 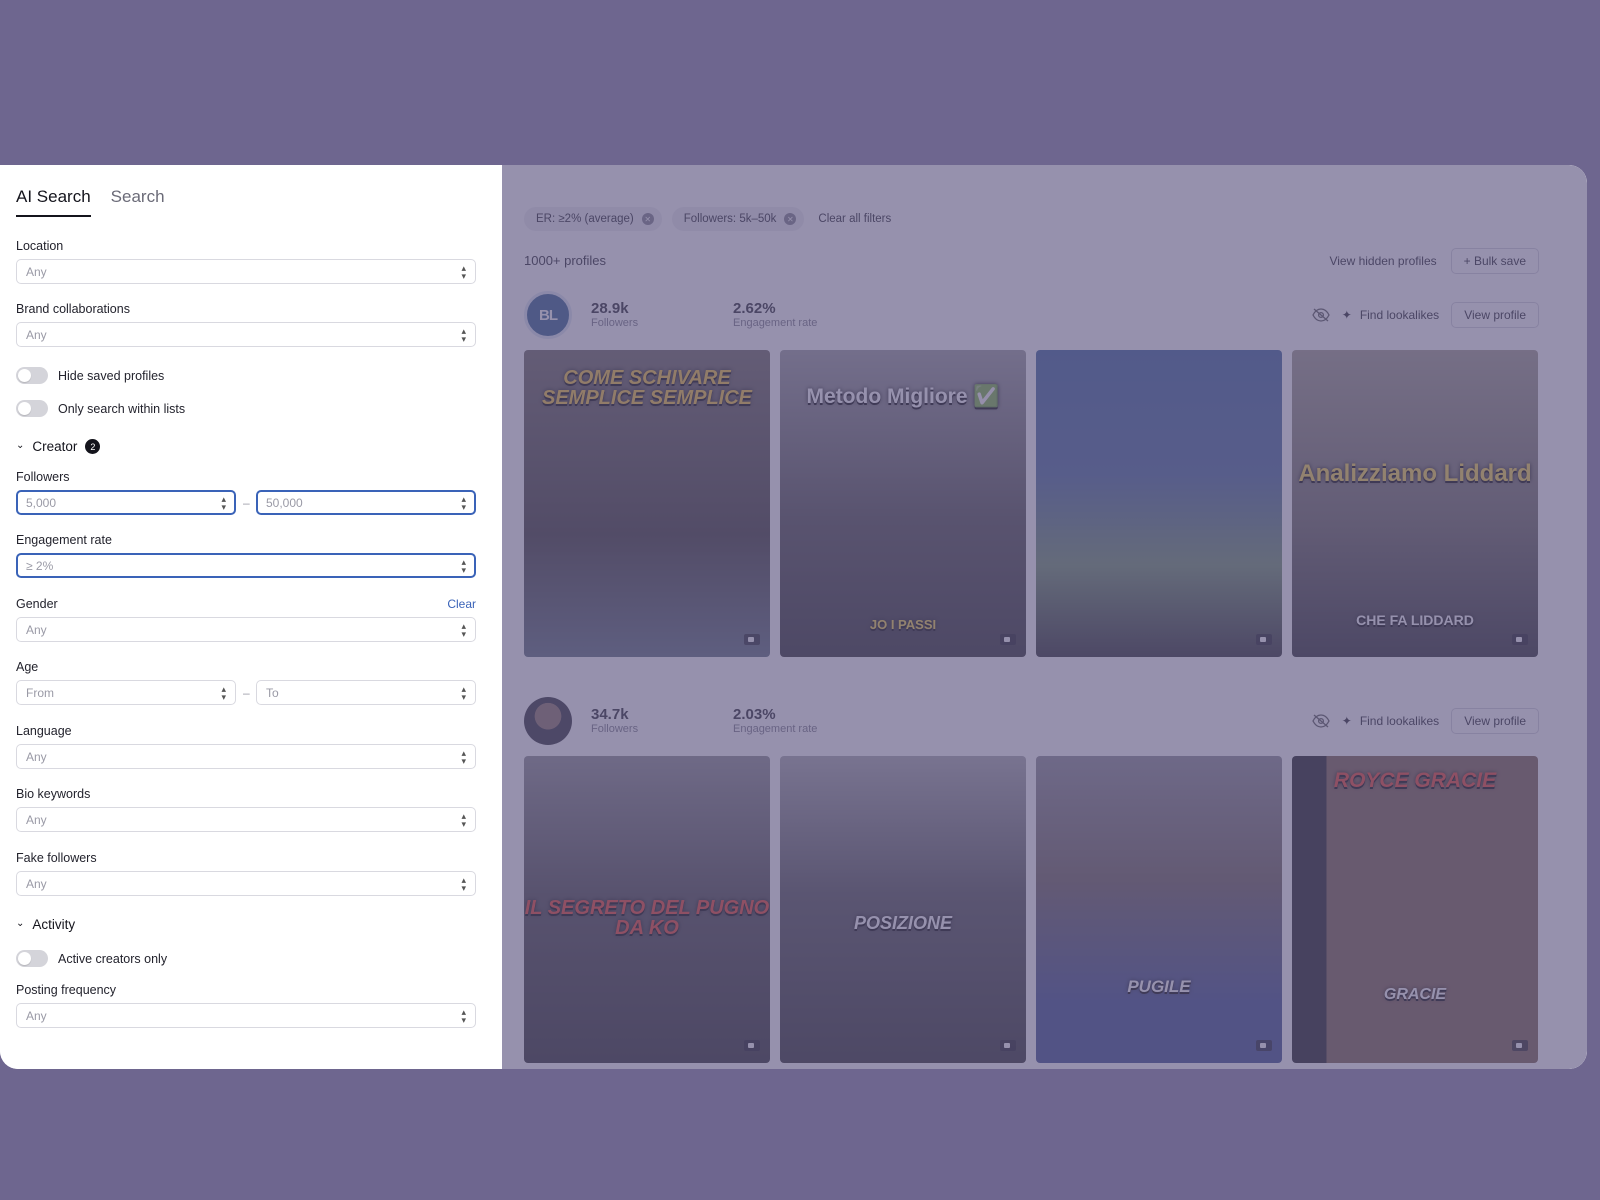 What do you see at coordinates (66, 990) in the screenshot?
I see `posting-frequency-label: Posting frequency` at bounding box center [66, 990].